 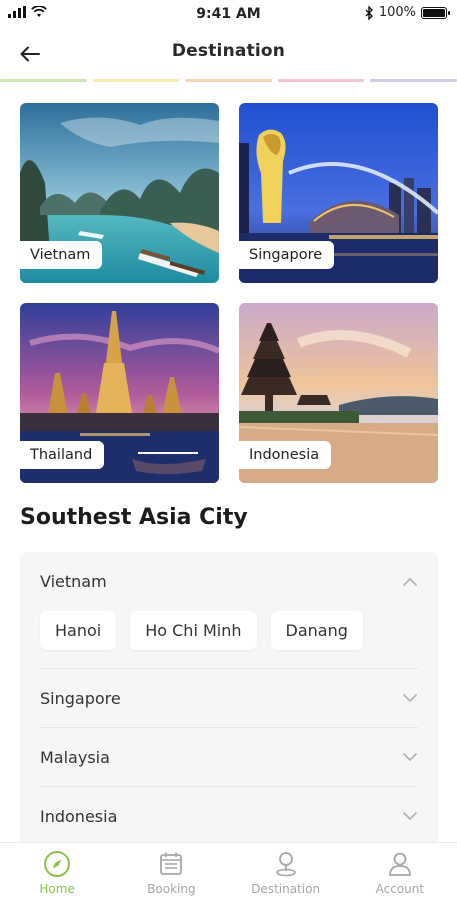 I want to click on accordion-item-singapore: Singapore, so click(x=229, y=698).